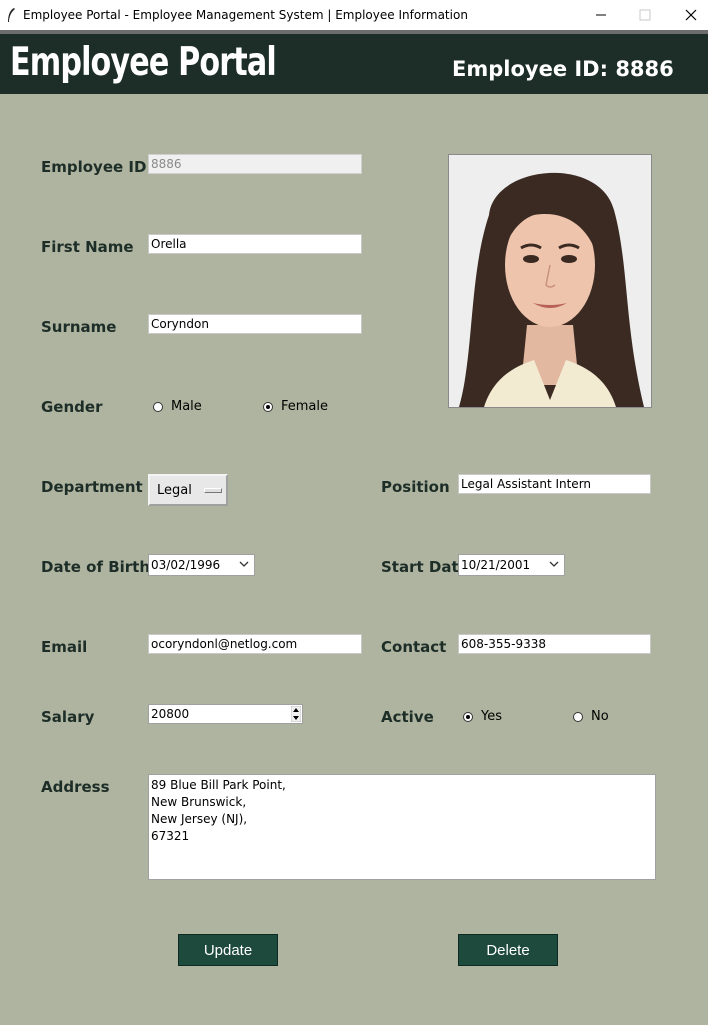  Describe the element at coordinates (72, 407) in the screenshot. I see `gender-label: Gender` at that location.